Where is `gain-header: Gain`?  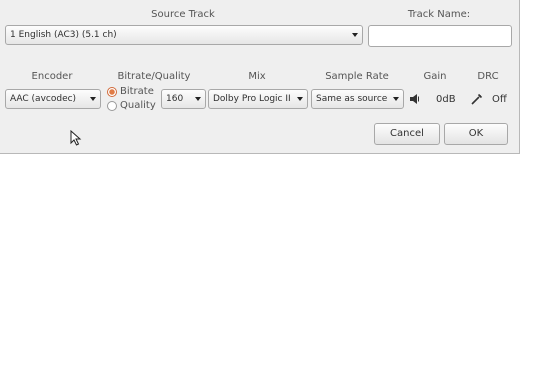 gain-header: Gain is located at coordinates (435, 76).